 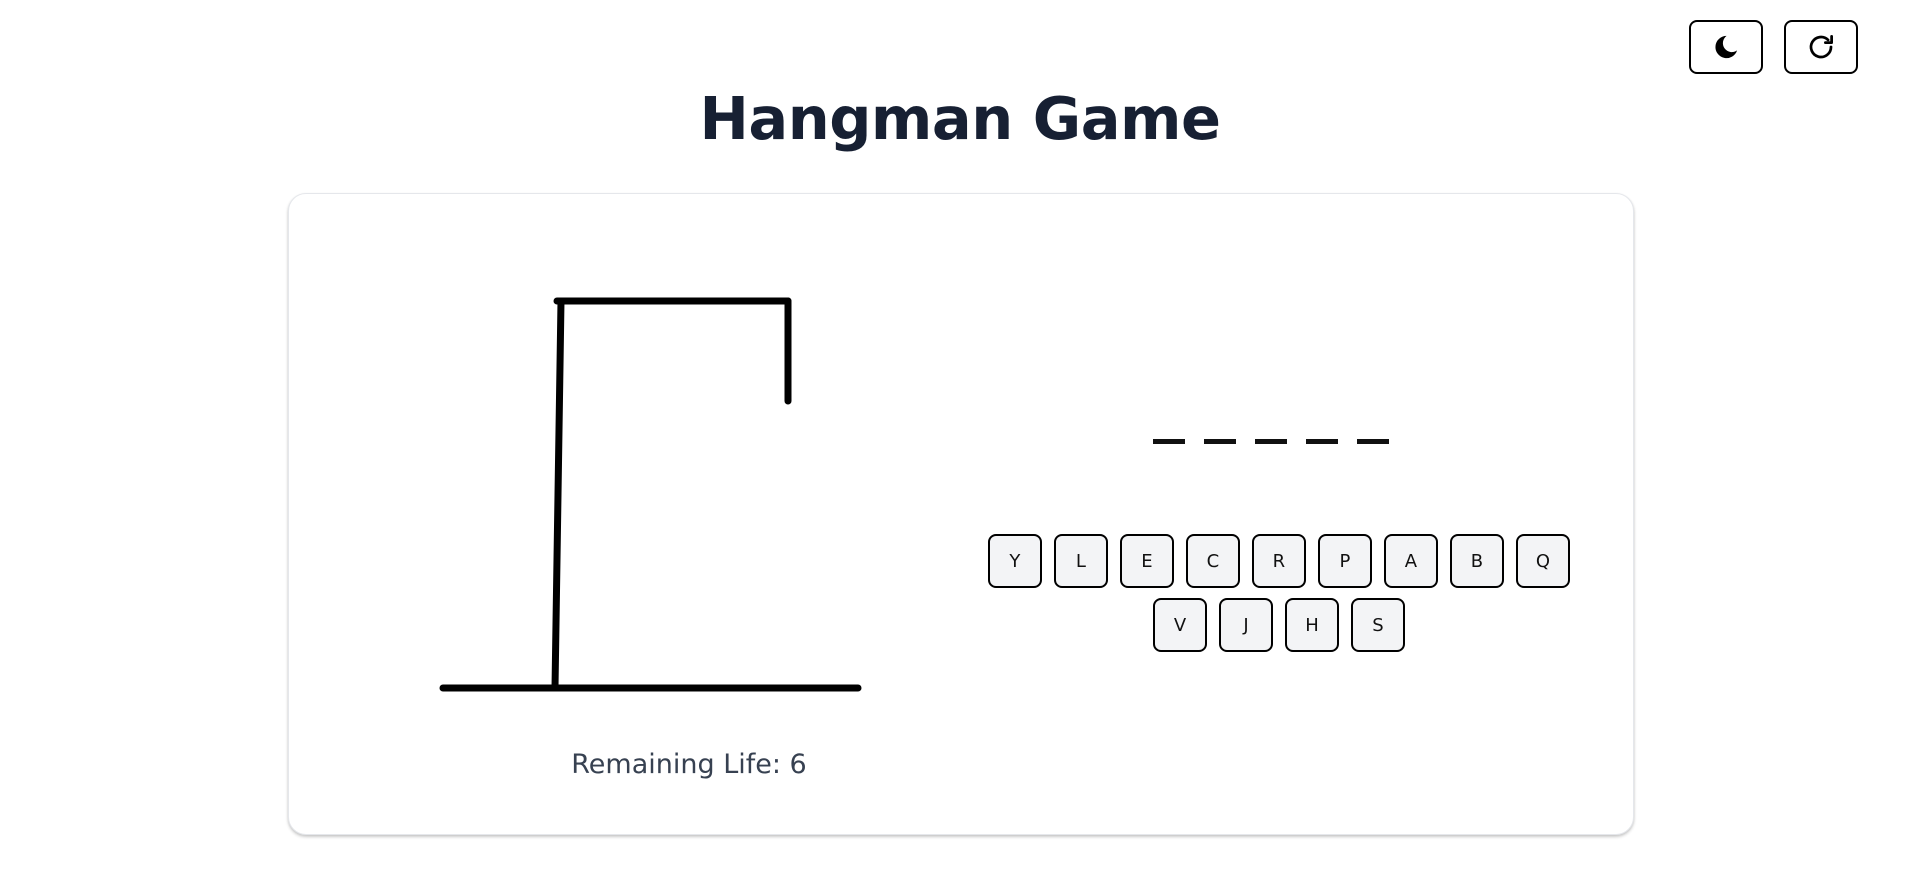 What do you see at coordinates (960, 118) in the screenshot?
I see `page-title: Hangman Game` at bounding box center [960, 118].